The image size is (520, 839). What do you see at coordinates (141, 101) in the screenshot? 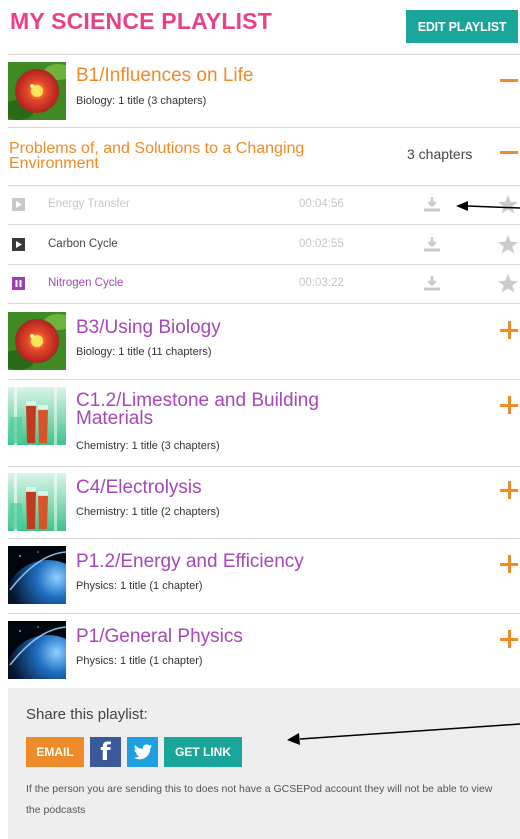
I see `course-subtitle: Biology: 1 title (3 chapters)` at bounding box center [141, 101].